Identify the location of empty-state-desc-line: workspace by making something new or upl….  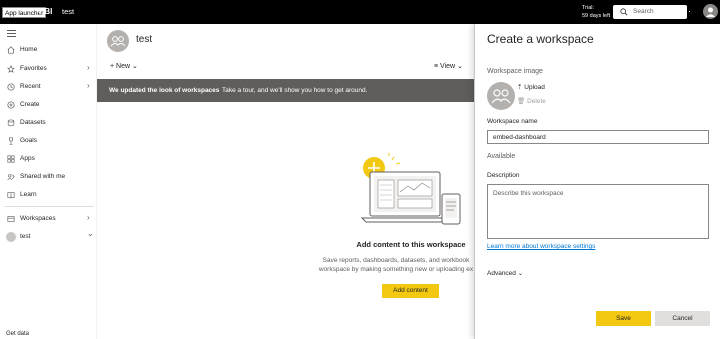
(396, 269).